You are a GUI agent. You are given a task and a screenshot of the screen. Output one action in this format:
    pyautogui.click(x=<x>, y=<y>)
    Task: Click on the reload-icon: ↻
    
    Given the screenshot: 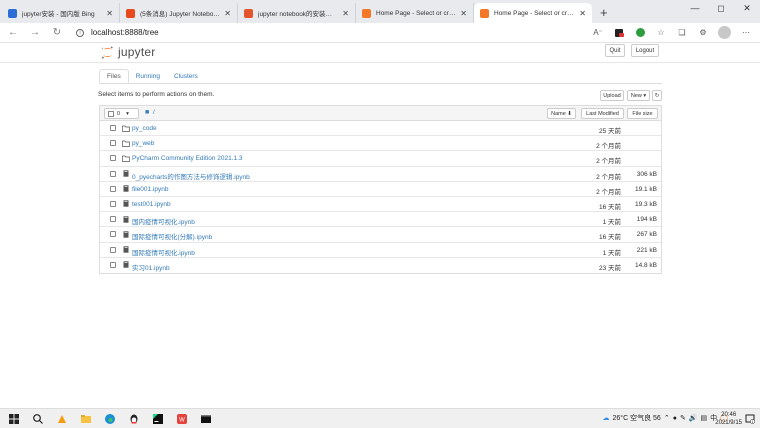 What is the action you would take?
    pyautogui.click(x=57, y=32)
    